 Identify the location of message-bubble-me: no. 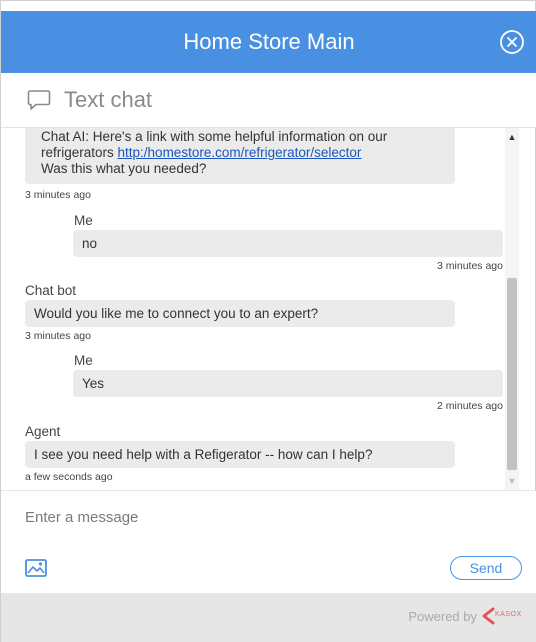
(288, 243).